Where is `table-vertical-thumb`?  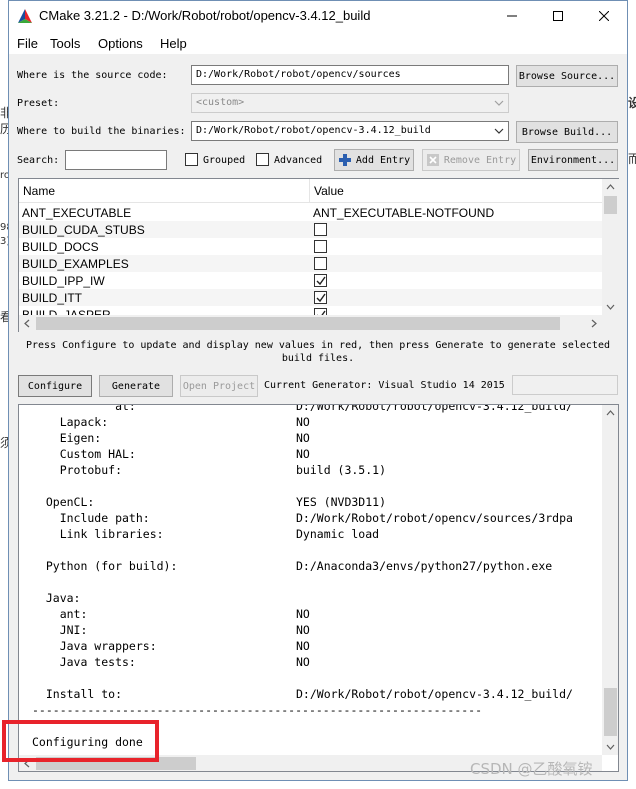 table-vertical-thumb is located at coordinates (610, 205).